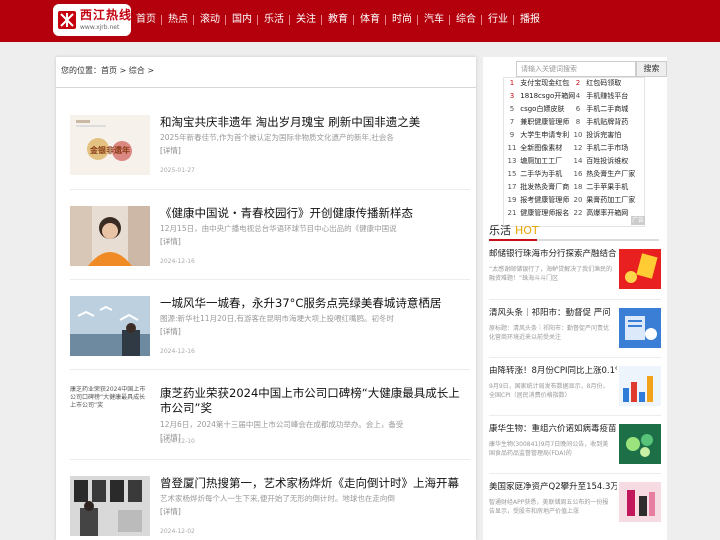 The image size is (720, 540). Describe the element at coordinates (498, 20) in the screenshot. I see `nav-item-industry: 行业` at that location.